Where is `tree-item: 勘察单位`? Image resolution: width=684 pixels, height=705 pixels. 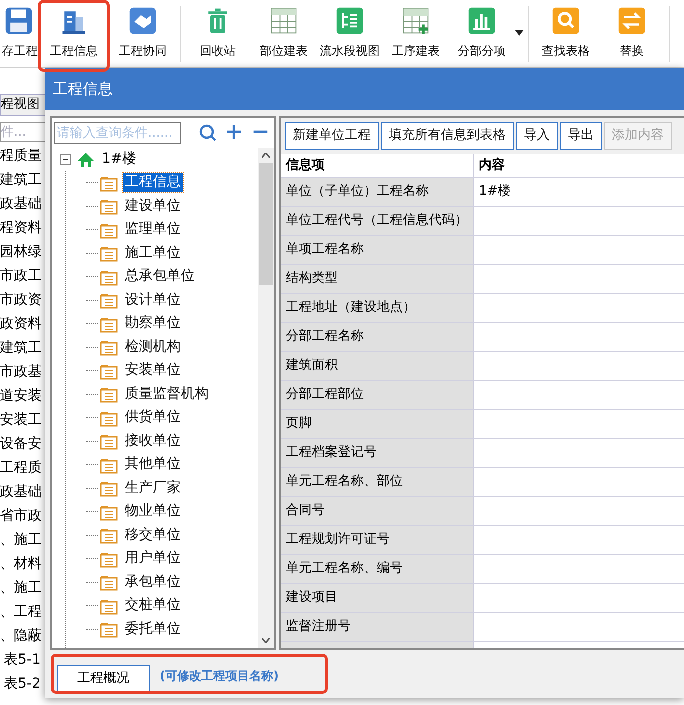
tree-item: 勘察单位 is located at coordinates (153, 324).